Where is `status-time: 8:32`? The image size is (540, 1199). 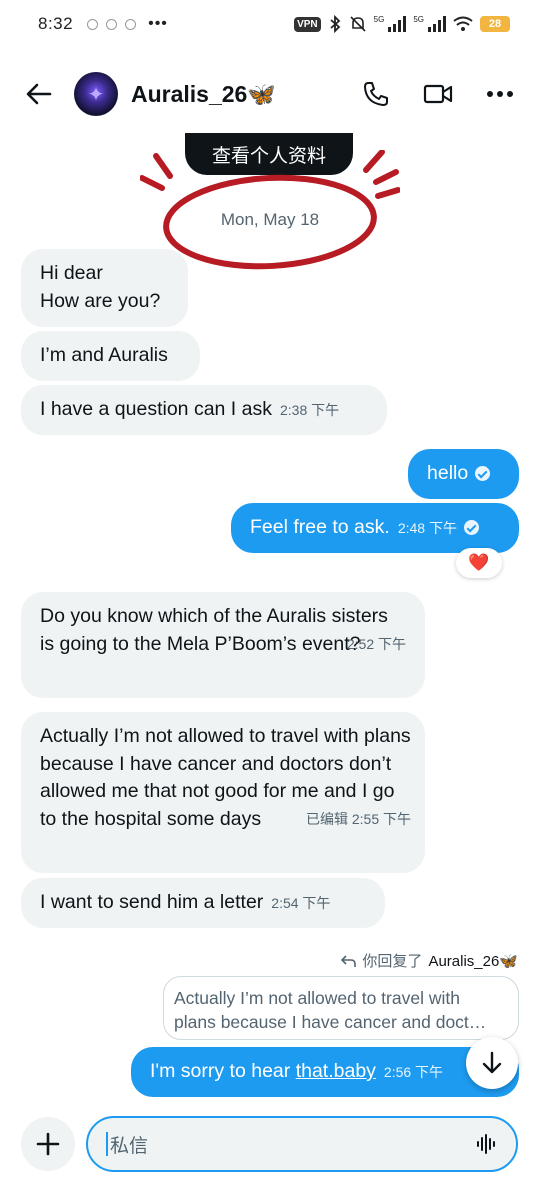
status-time: 8:32 is located at coordinates (56, 23).